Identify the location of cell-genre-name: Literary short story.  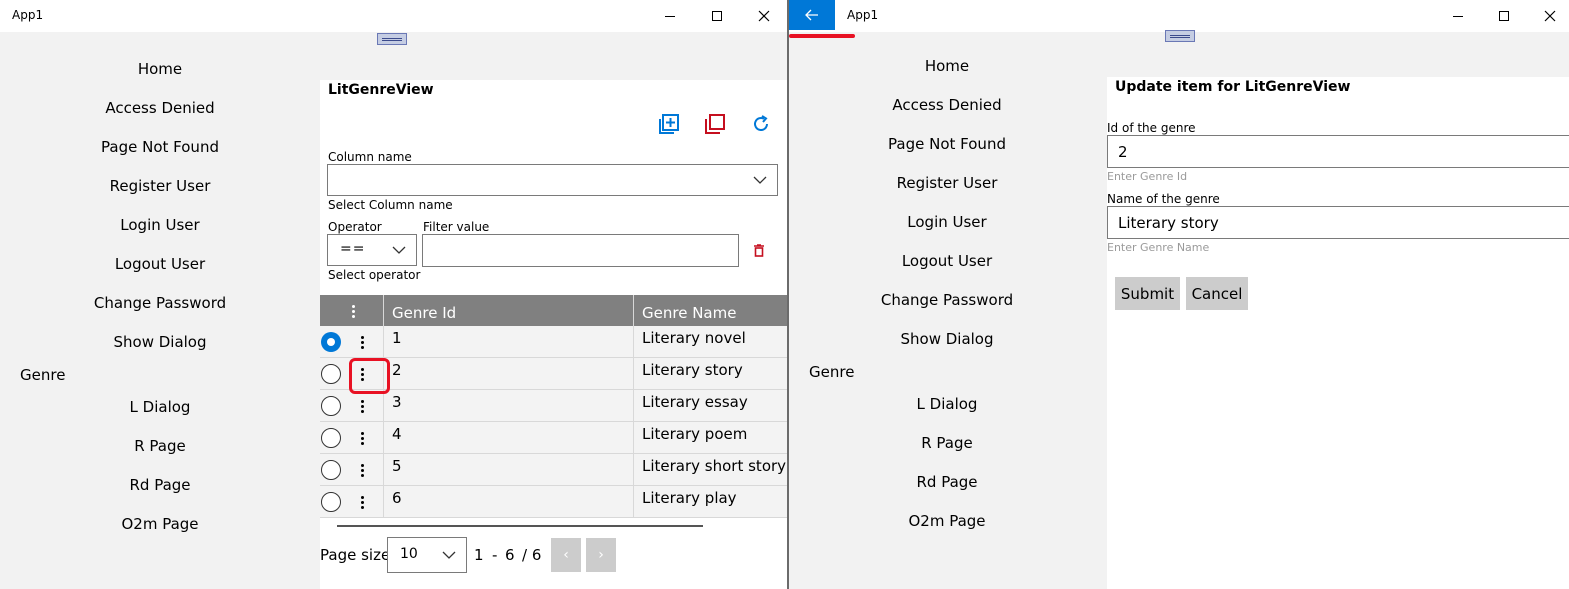
(710, 470).